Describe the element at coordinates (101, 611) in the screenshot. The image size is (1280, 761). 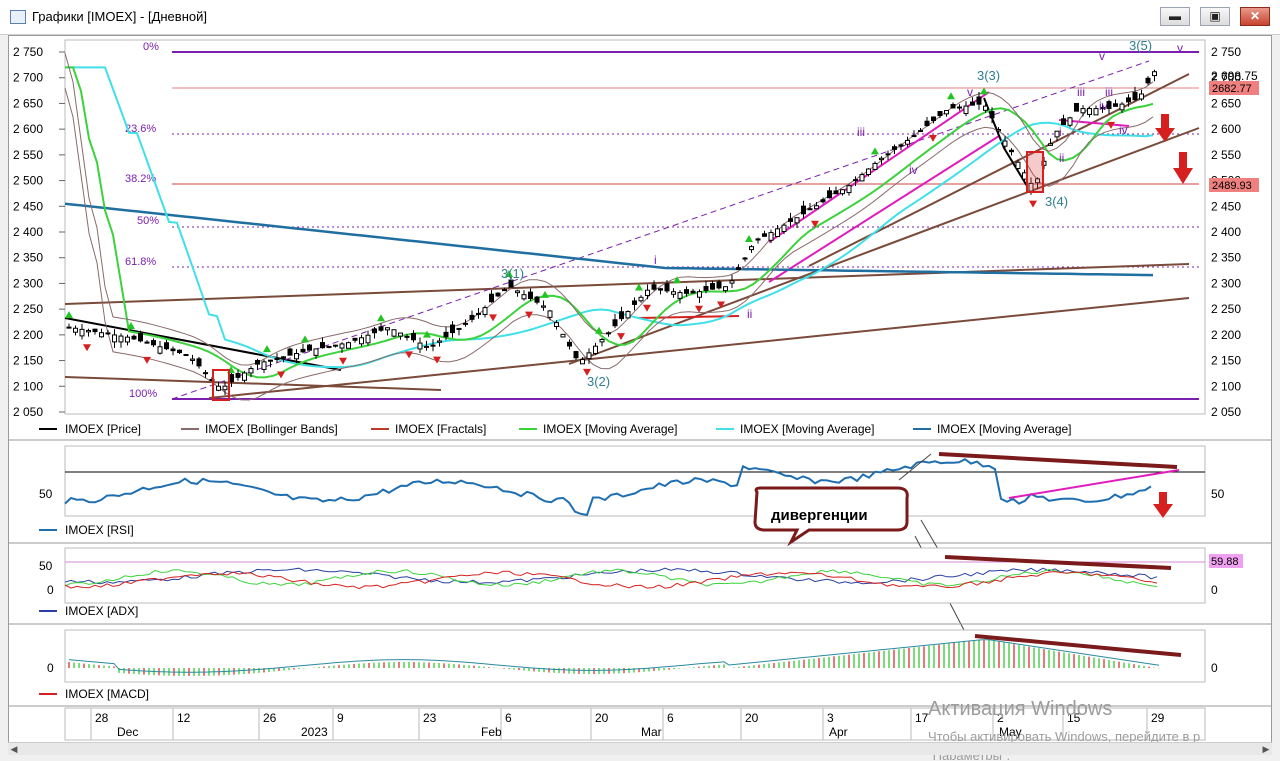
I see `legend-adx: IMOEX [ADX]` at that location.